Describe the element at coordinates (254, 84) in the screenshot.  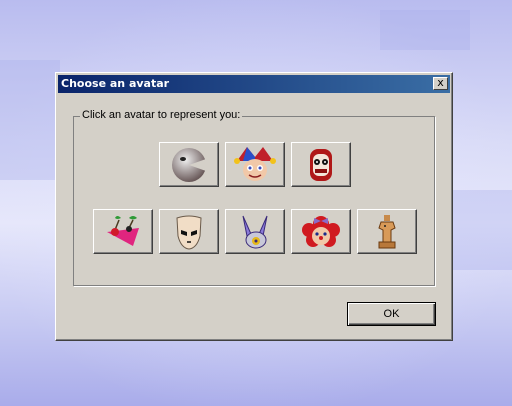
I see `title-bar: Choose an avatar x` at that location.